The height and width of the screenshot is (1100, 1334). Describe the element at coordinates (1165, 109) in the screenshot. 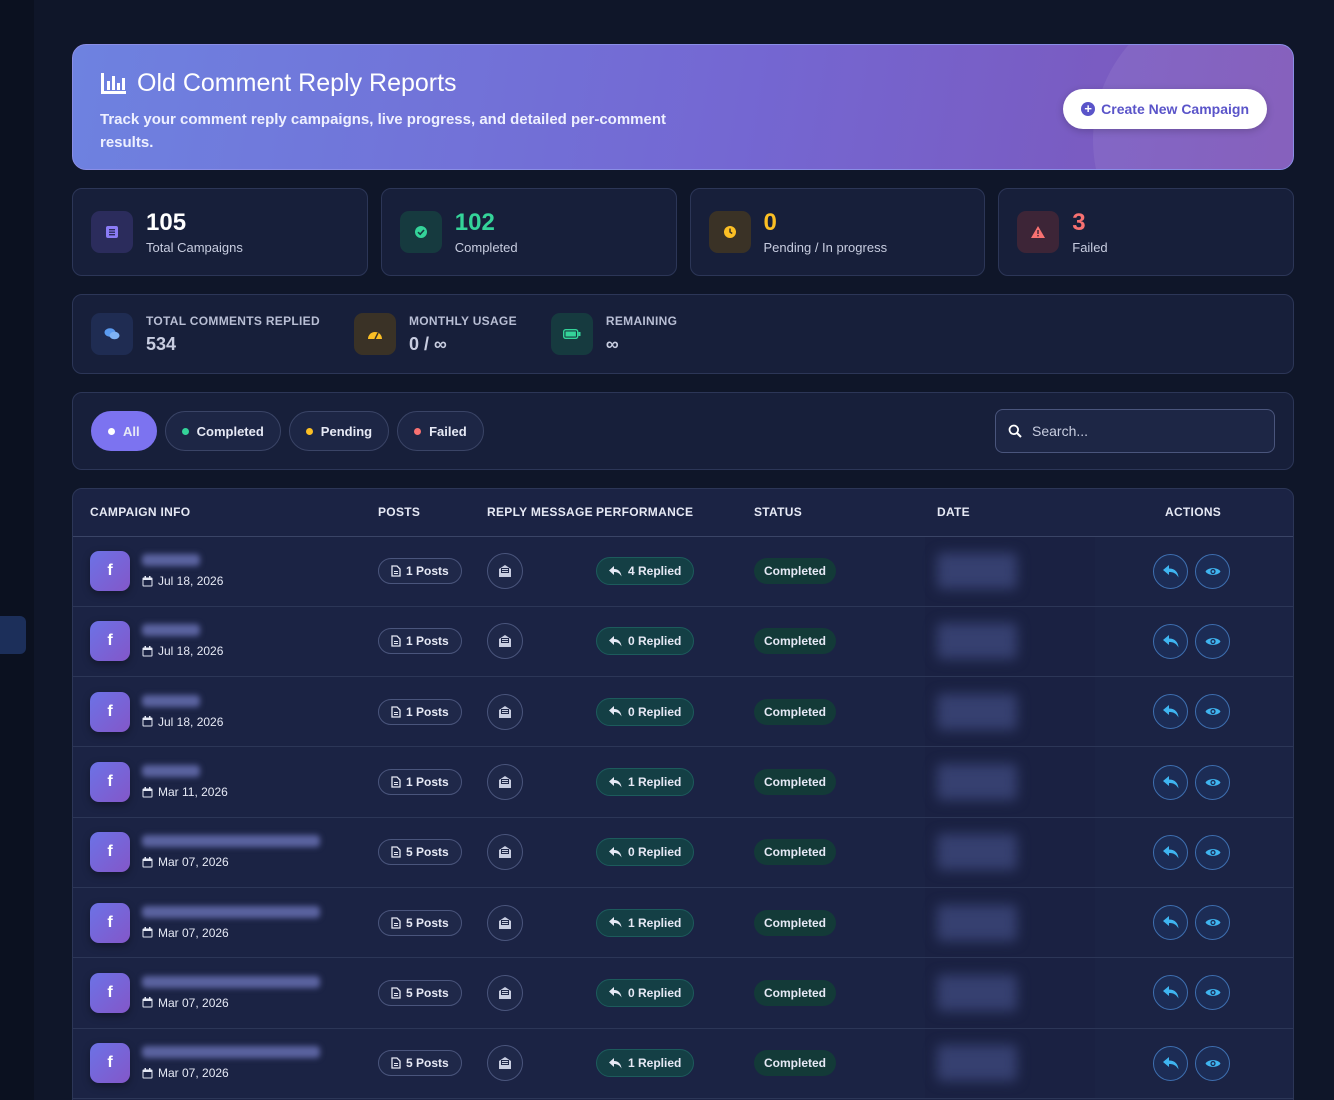

I see `create-campaign-button: + Create New Campaign` at that location.